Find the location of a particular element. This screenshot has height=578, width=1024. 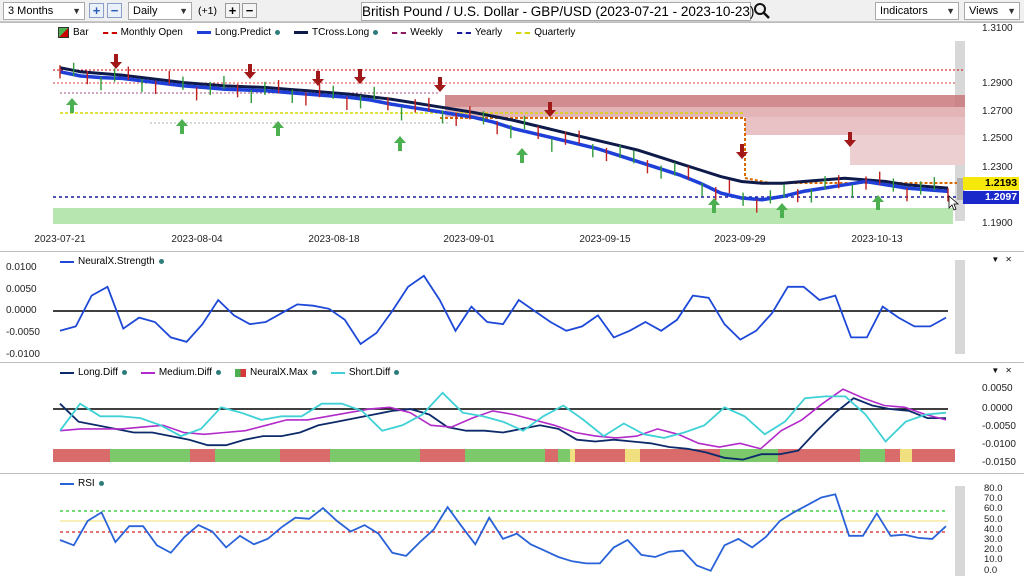

y-tick: 1.2900 is located at coordinates (997, 83).